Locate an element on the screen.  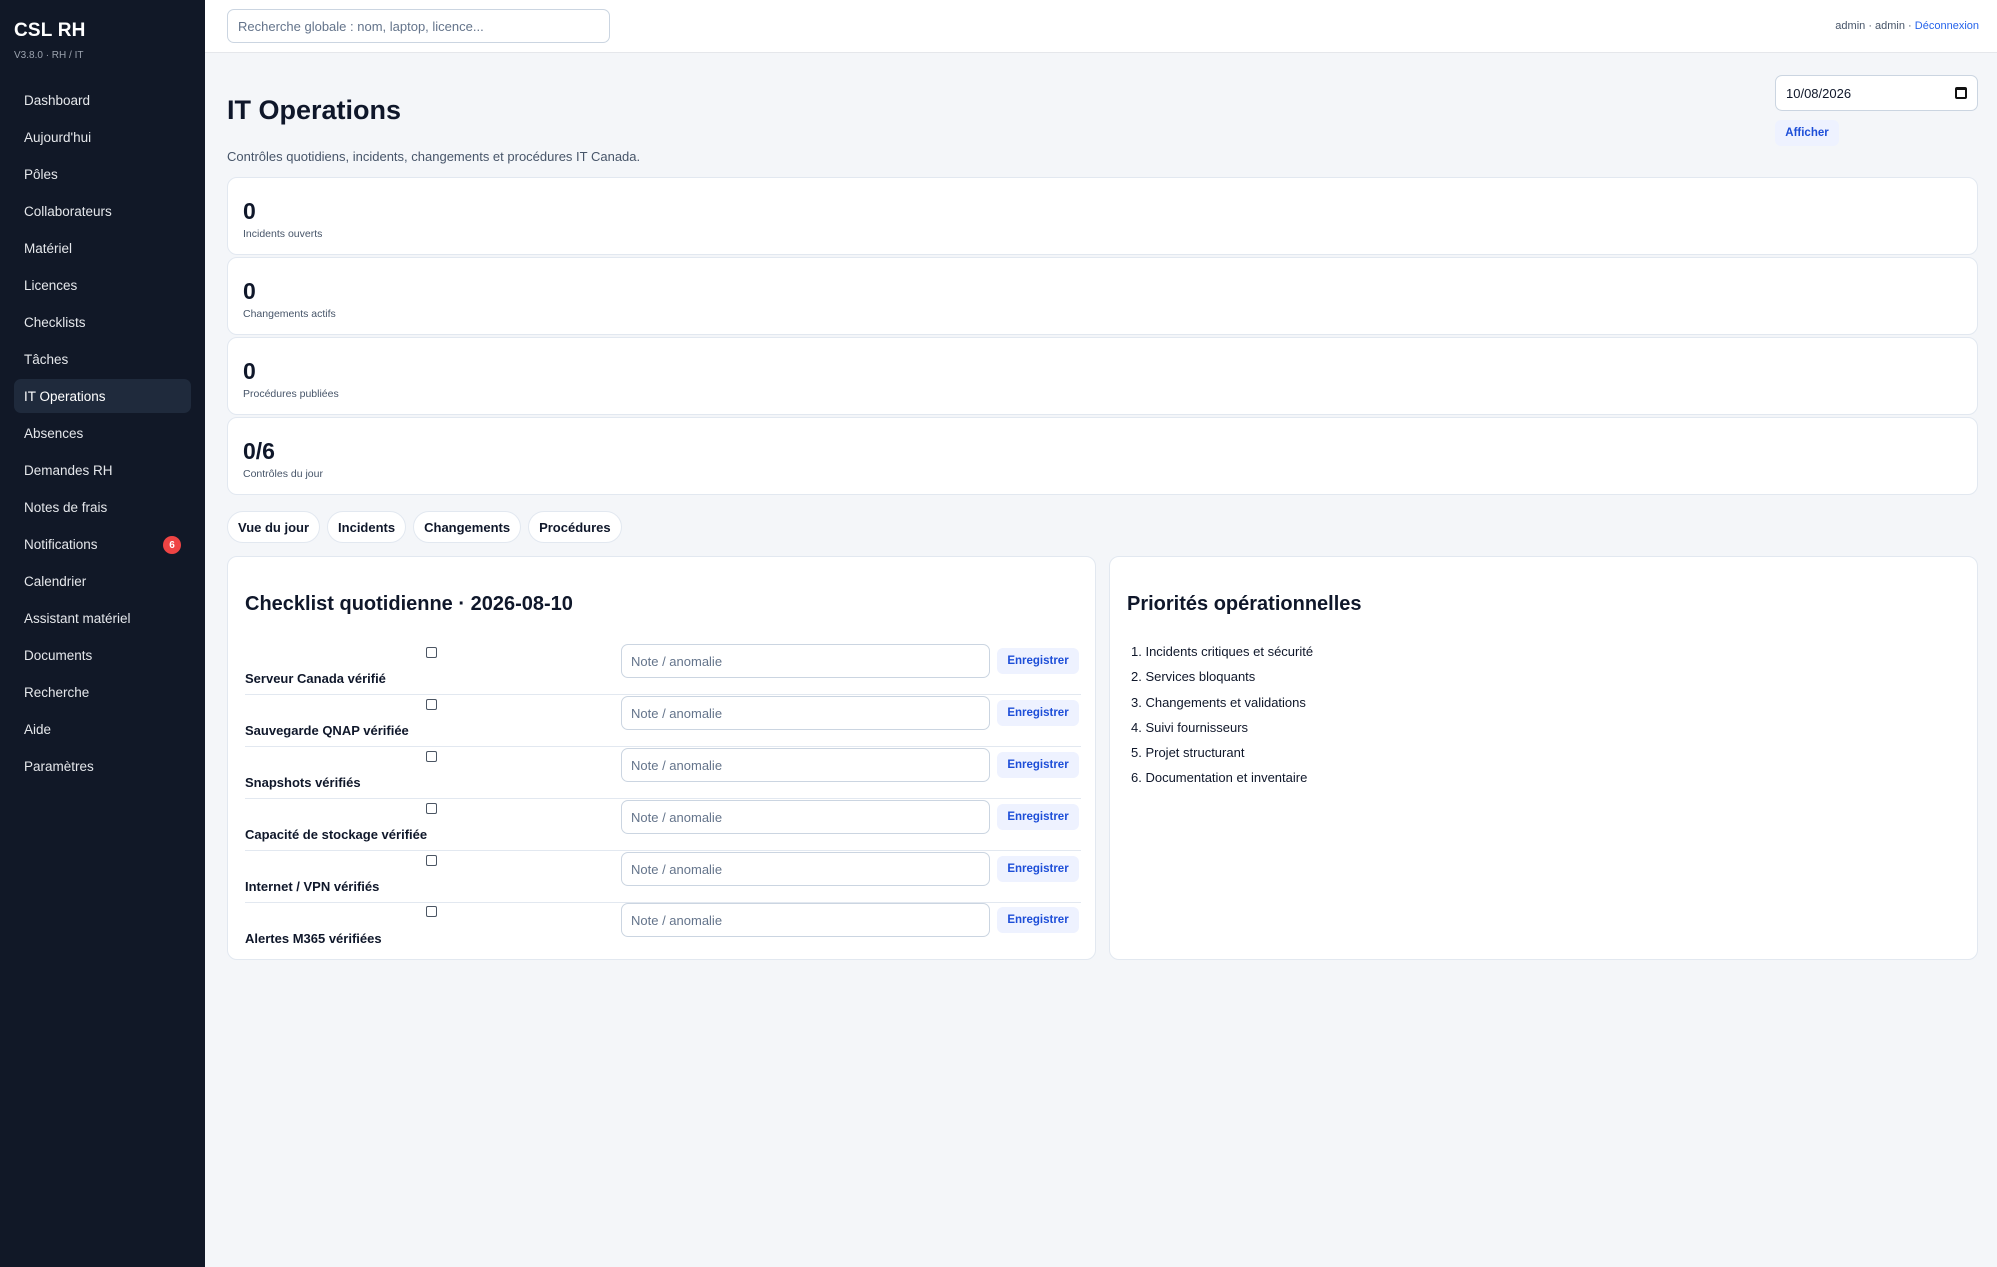
list-item: 2. Services bloquants is located at coordinates (1193, 677).